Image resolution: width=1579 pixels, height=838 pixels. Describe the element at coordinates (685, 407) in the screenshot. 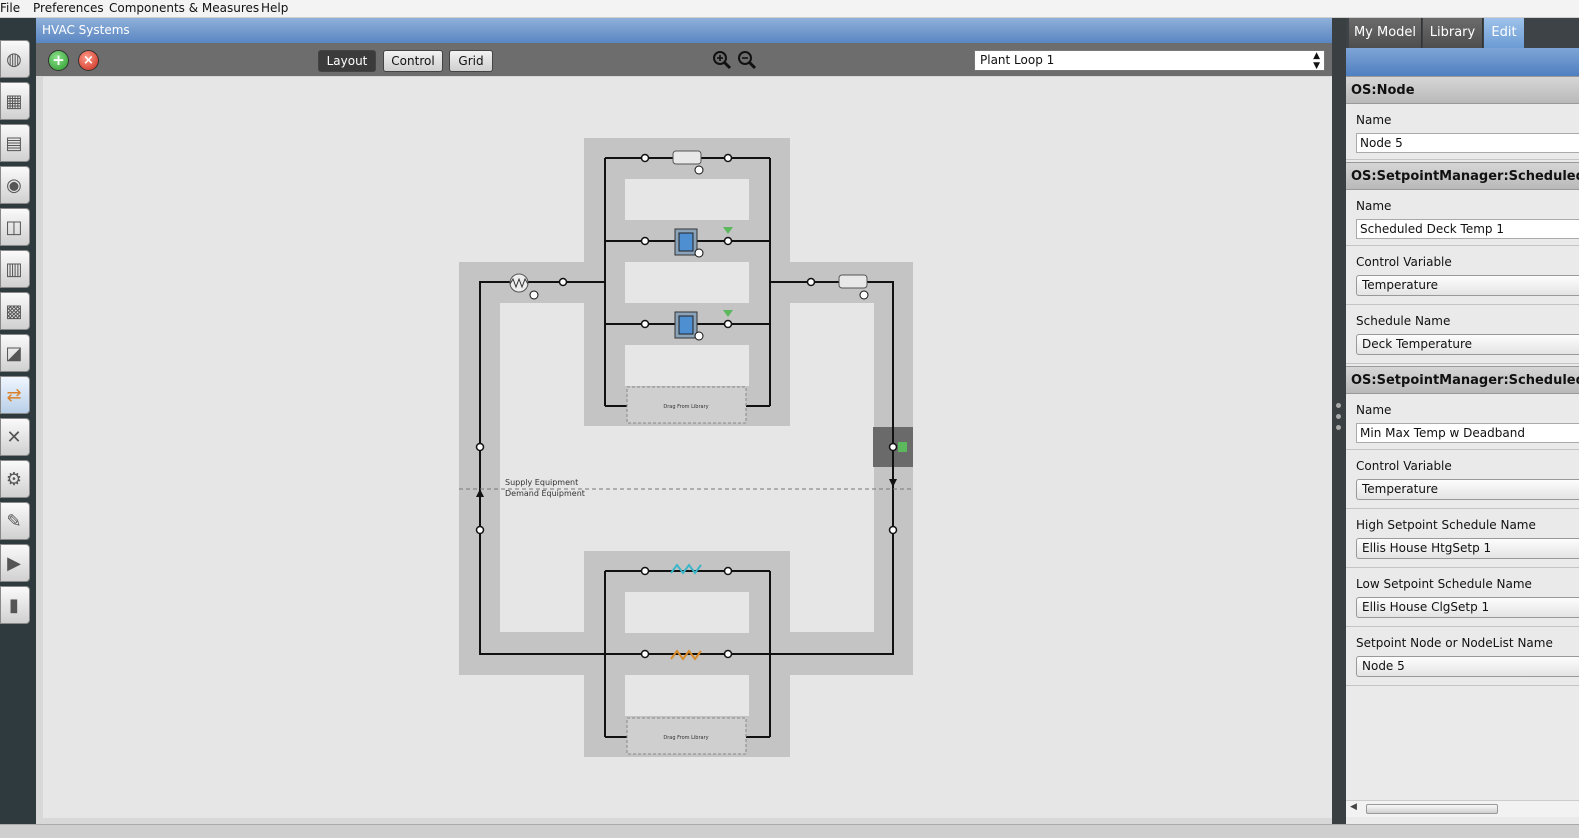

I see `supply-drop-zone-label: Drag From Library` at that location.